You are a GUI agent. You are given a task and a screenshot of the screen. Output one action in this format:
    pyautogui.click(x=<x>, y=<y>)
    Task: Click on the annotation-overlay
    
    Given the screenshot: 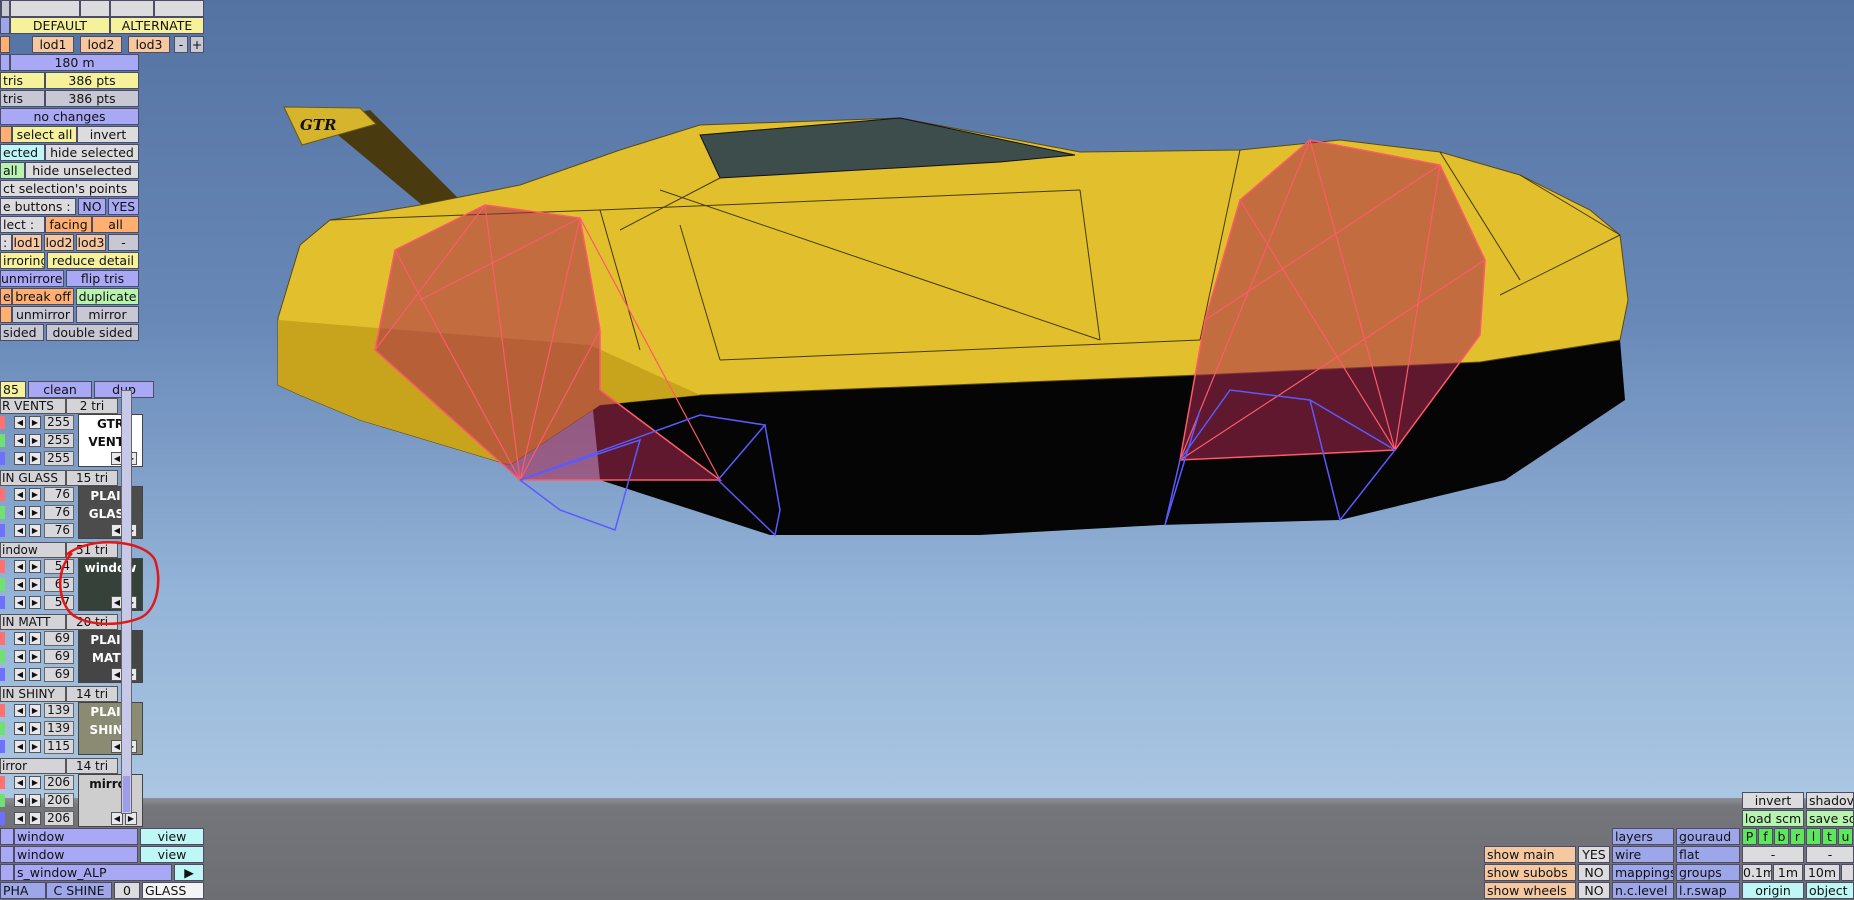 What is the action you would take?
    pyautogui.click(x=109, y=583)
    